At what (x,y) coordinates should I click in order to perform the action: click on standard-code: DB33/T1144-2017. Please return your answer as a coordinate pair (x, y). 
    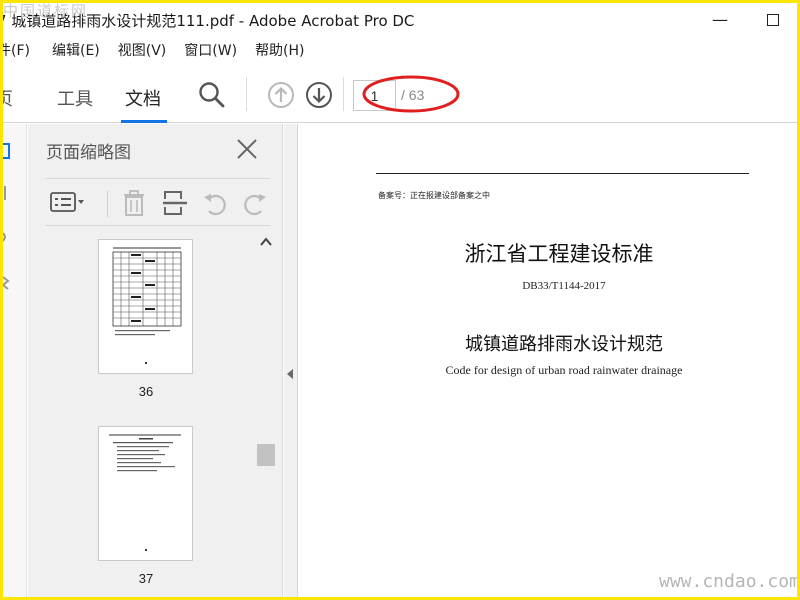
    Looking at the image, I should click on (564, 286).